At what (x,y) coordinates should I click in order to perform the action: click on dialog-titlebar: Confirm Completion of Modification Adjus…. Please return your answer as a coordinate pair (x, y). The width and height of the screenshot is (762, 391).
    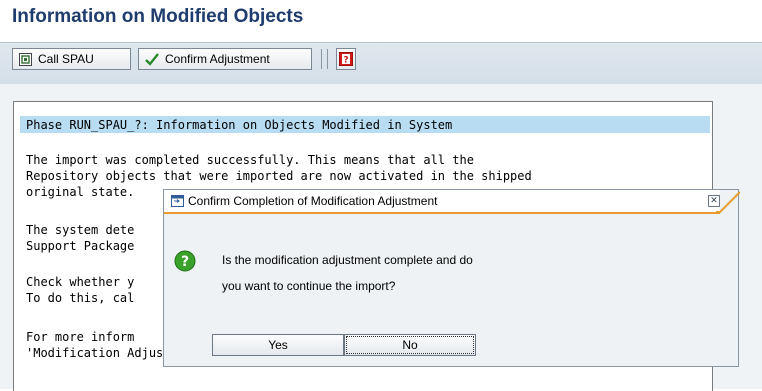
    Looking at the image, I should click on (442, 202).